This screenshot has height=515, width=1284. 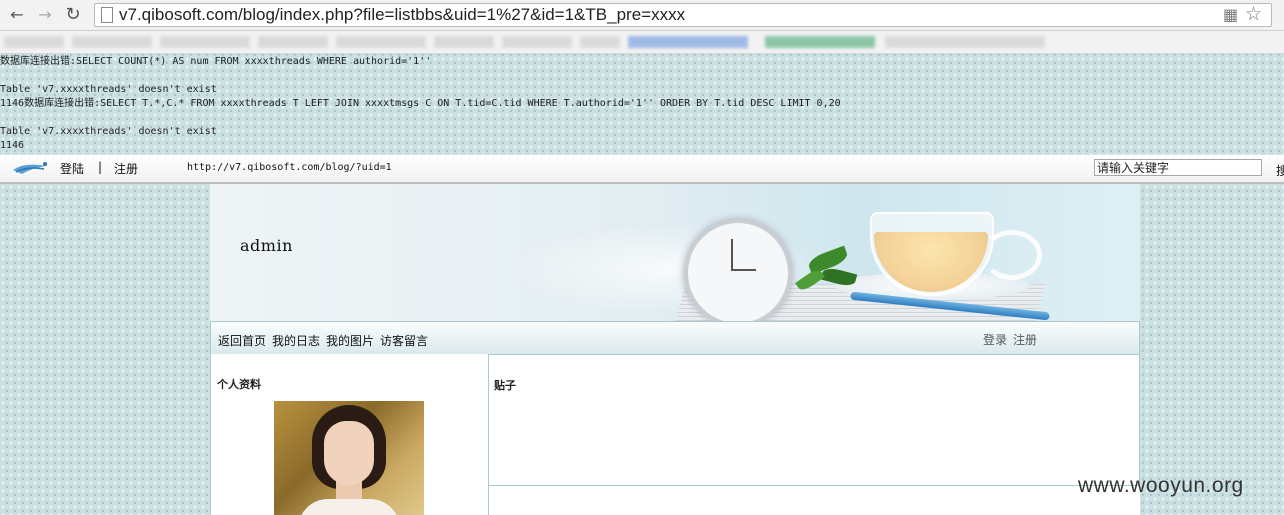 I want to click on nav-guestbook: 访客留言, so click(x=404, y=340).